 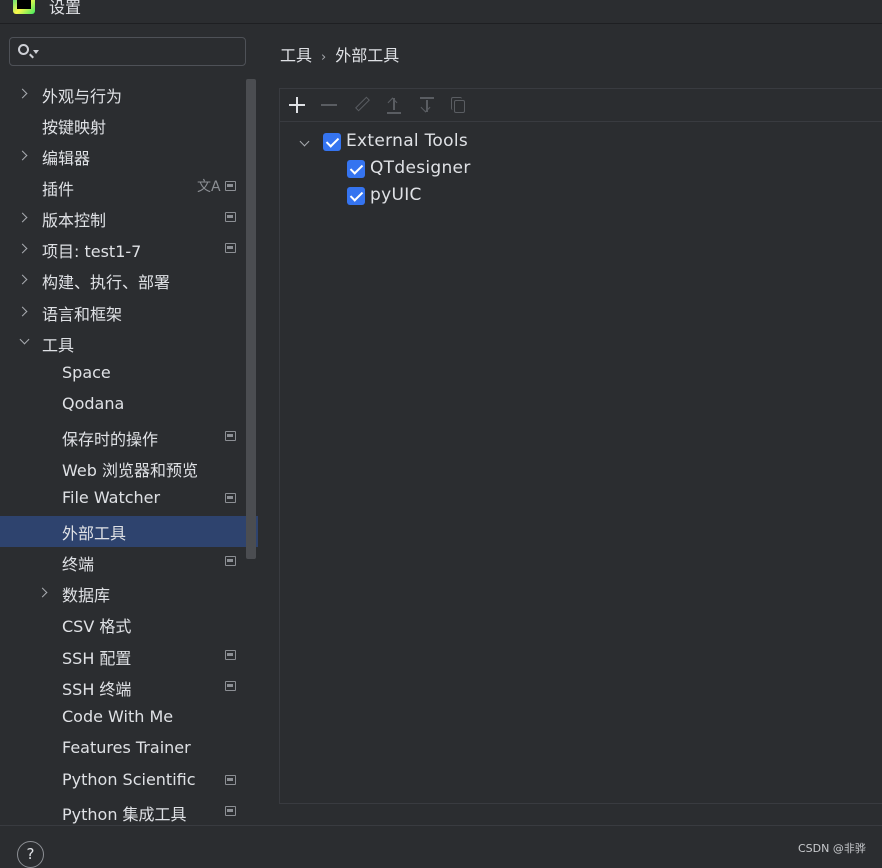 I want to click on sidebar-item-features-trainer: Features Trainer, so click(x=129, y=749).